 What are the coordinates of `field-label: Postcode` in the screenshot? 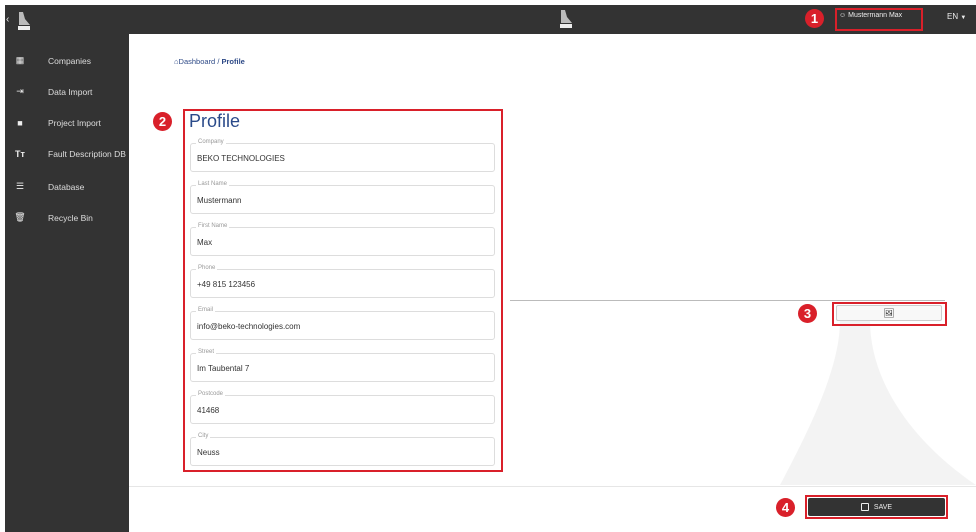 It's located at (211, 394).